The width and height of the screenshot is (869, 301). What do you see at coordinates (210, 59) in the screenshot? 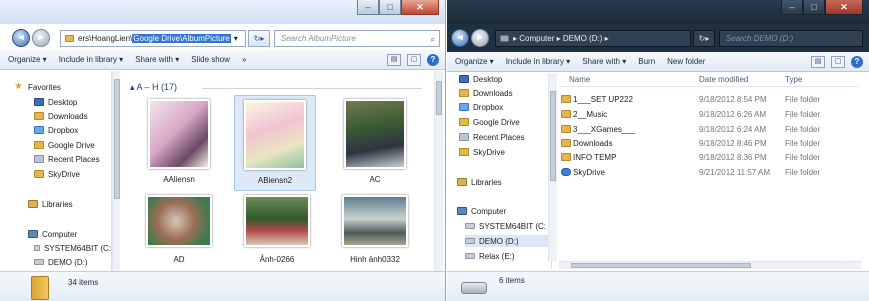
I see `slide-show-button: Slide show` at bounding box center [210, 59].